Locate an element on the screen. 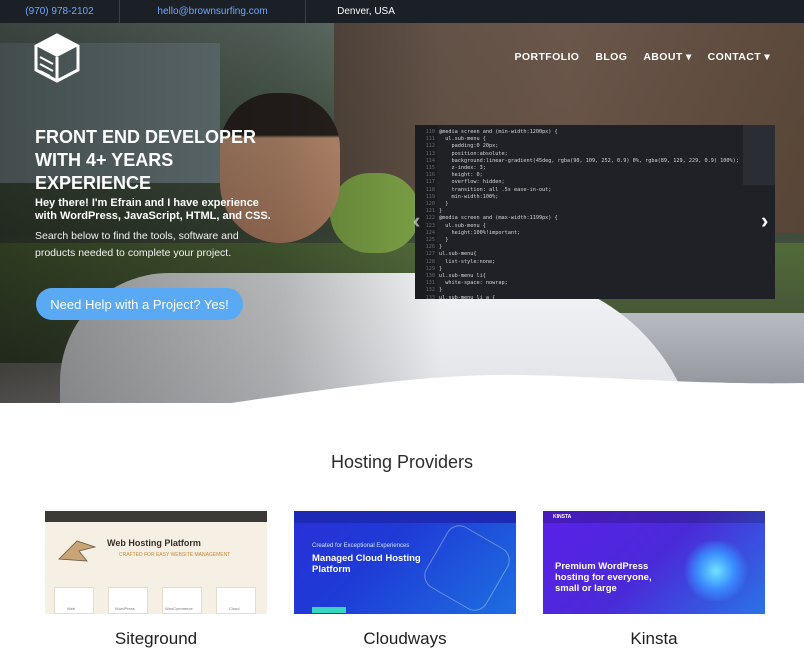 This screenshot has height=659, width=804. kinsta-shot-logo: KINSTA is located at coordinates (562, 517).